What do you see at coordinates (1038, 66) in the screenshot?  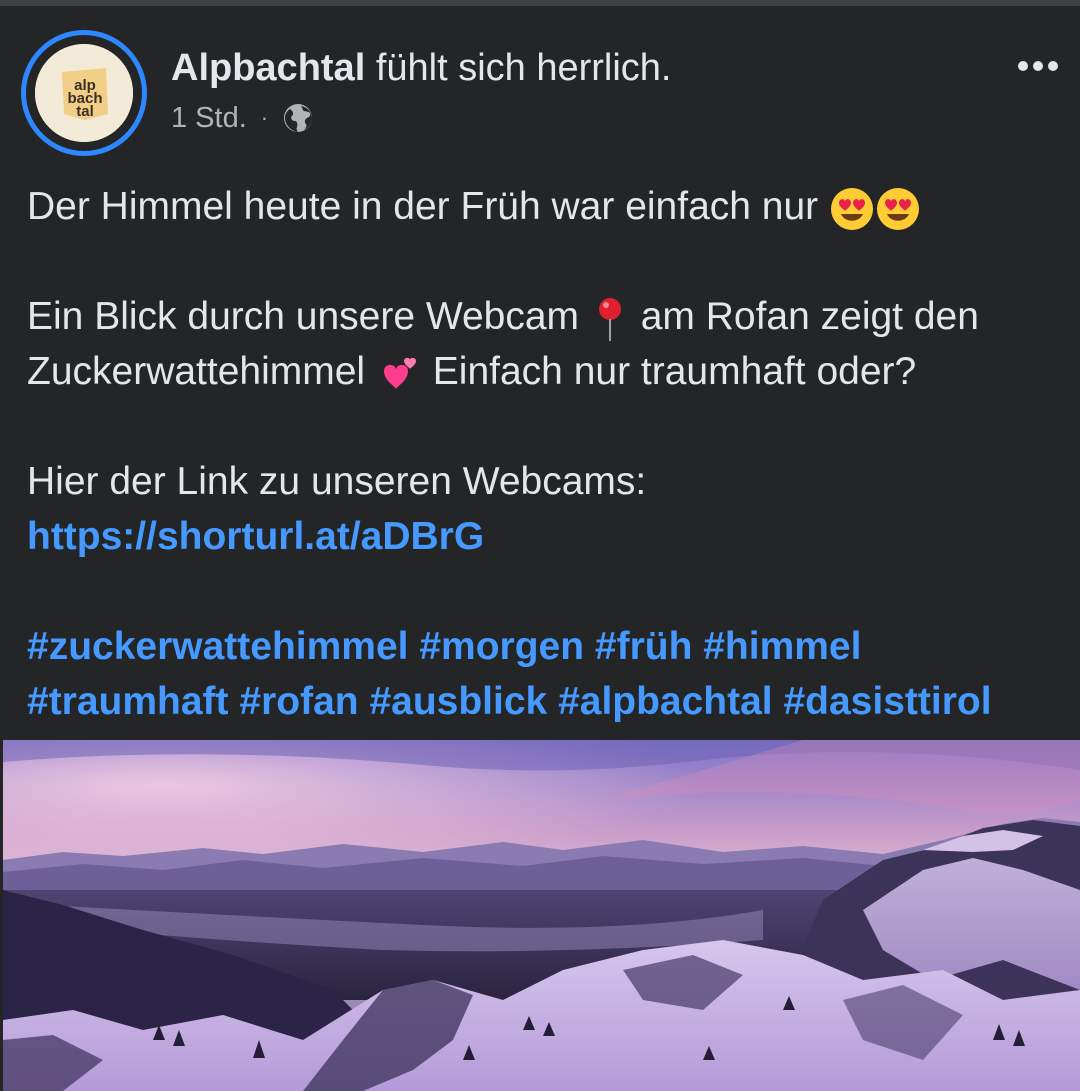 I see `more-options-icon` at bounding box center [1038, 66].